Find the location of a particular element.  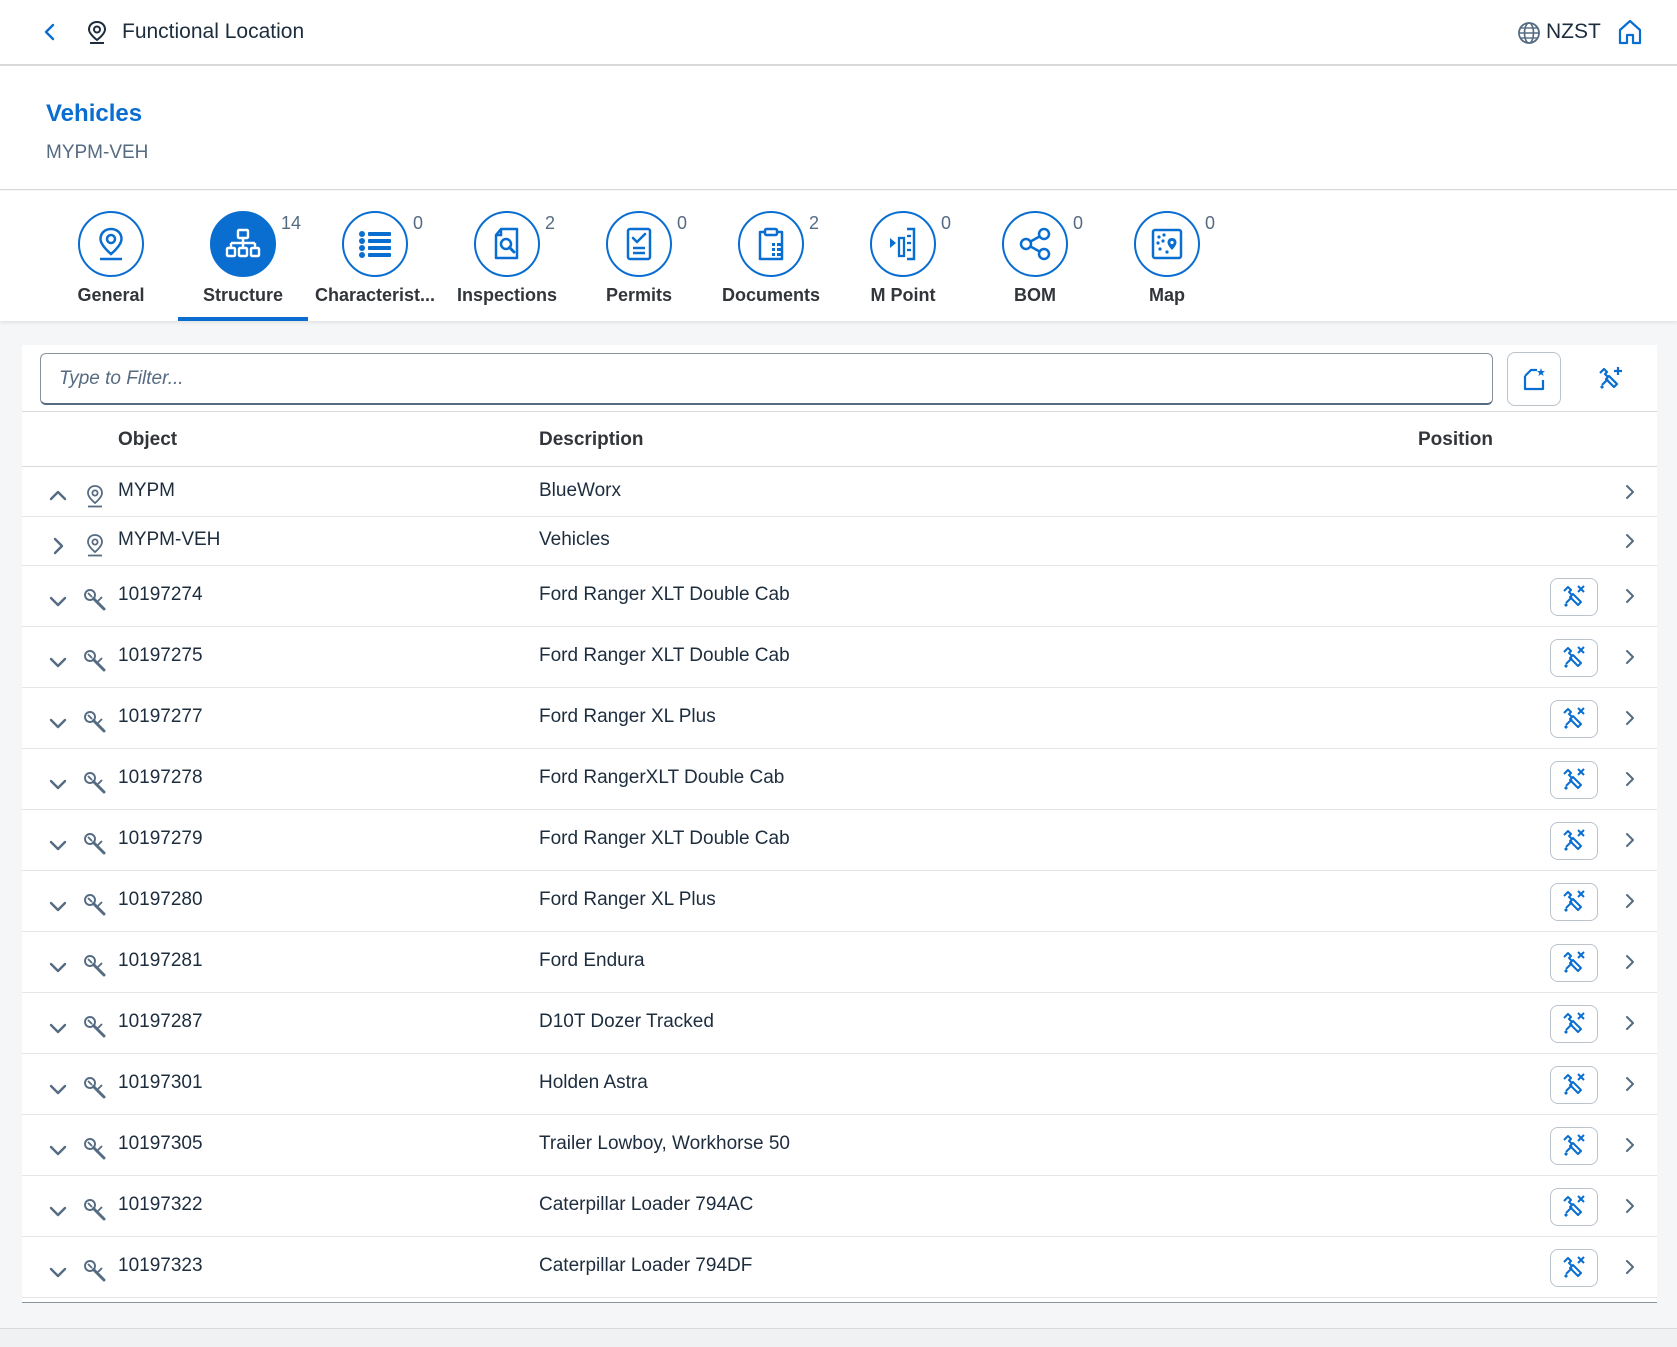

hierarchy-icon is located at coordinates (243, 244).